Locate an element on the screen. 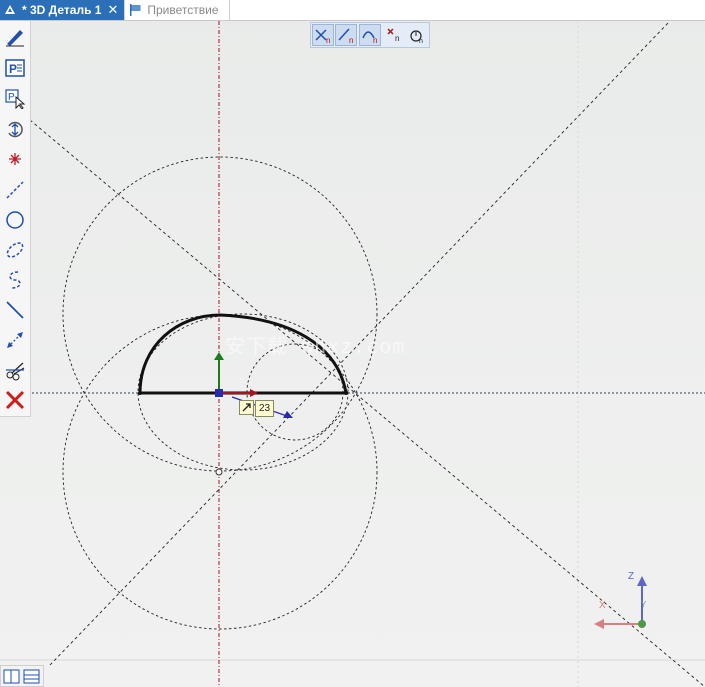 The height and width of the screenshot is (687, 705). dimension-arrow is located at coordinates (288, 414).